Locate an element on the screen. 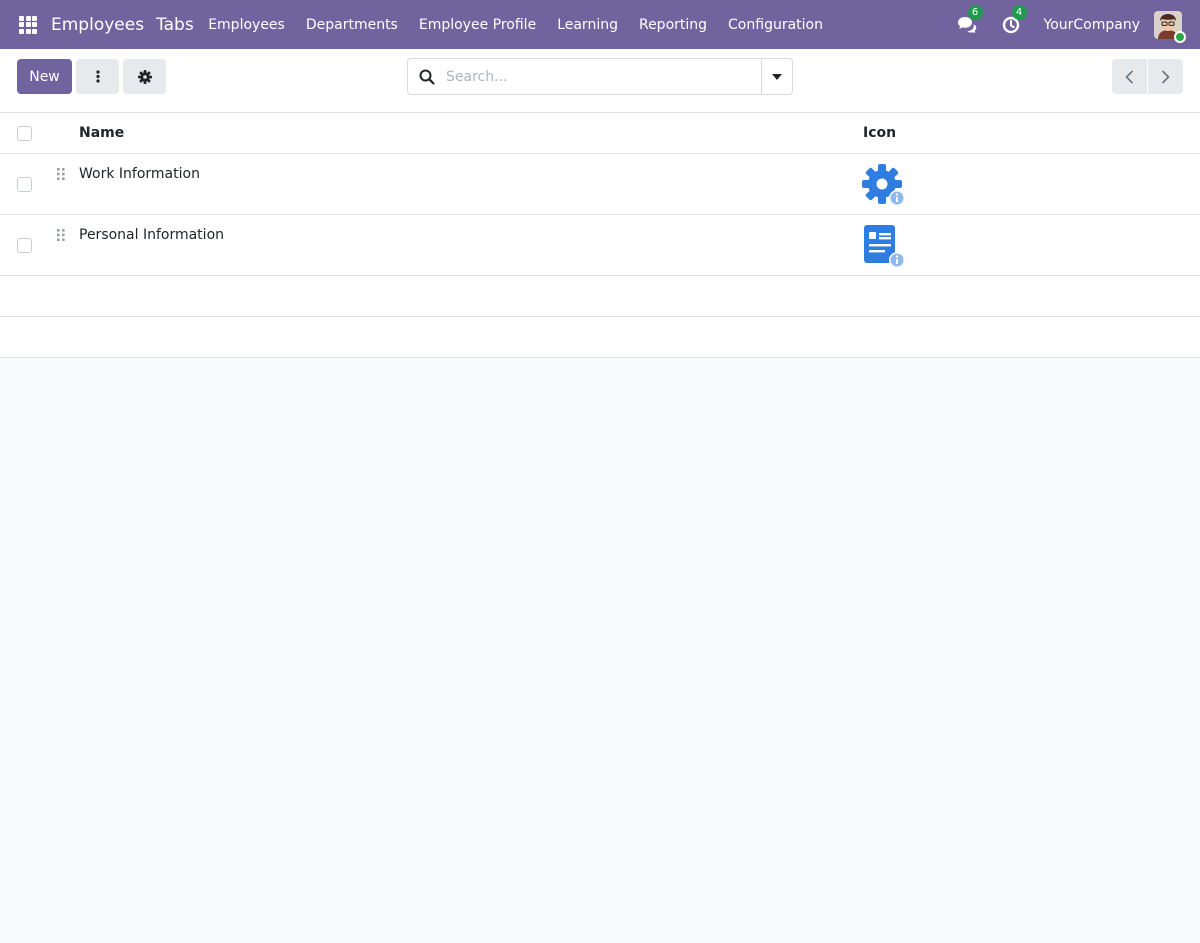  pager is located at coordinates (1147, 76).